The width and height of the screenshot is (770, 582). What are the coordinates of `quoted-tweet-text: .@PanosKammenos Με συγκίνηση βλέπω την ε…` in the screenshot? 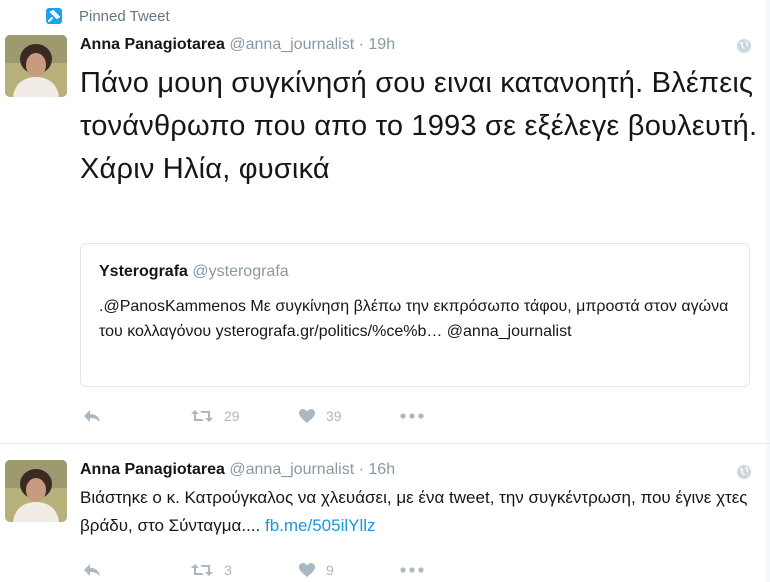 It's located at (414, 319).